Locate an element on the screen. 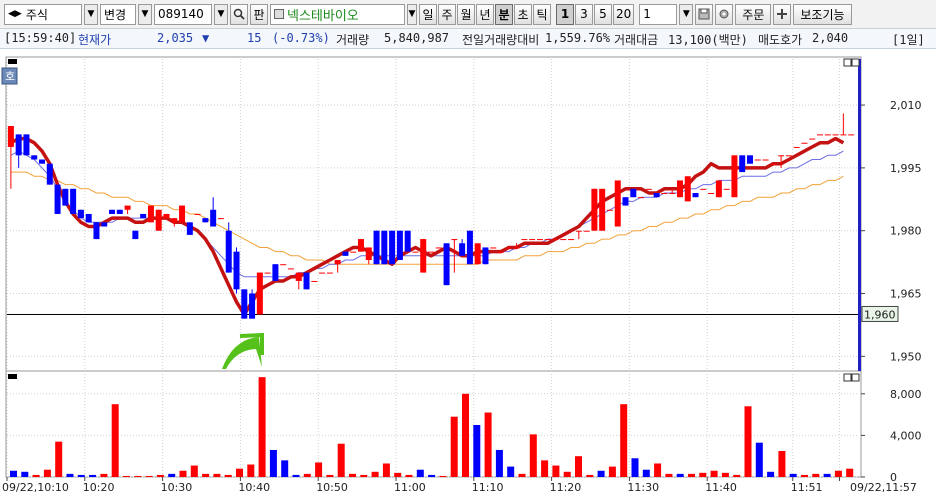 This screenshot has width=936, height=496. stock-name-dropdown-icon: ▼ is located at coordinates (412, 14).